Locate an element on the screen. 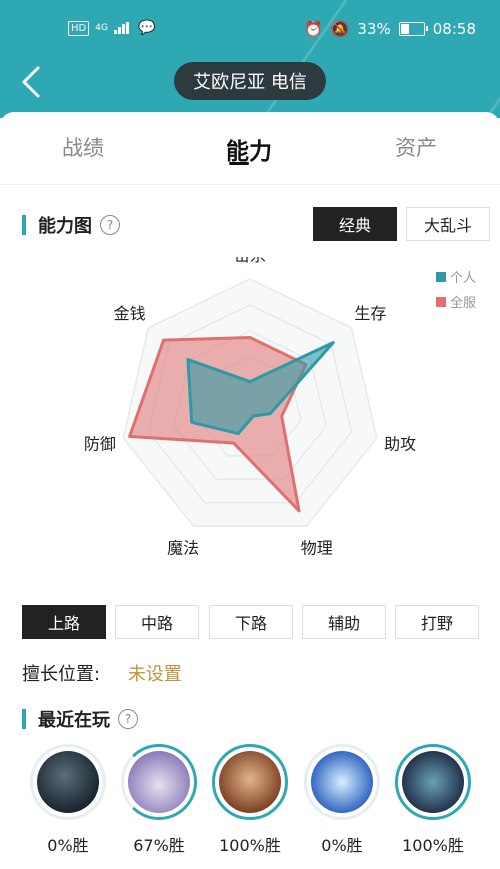 Image resolution: width=500 pixels, height=869 pixels. ability-title-text: 能力图 is located at coordinates (65, 226).